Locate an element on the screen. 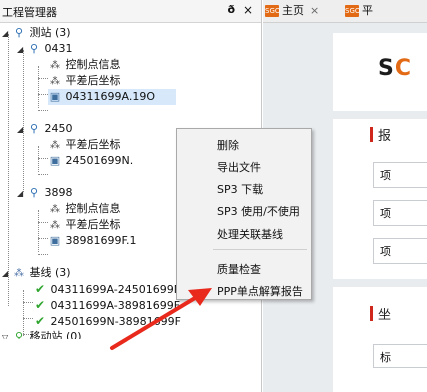 The height and width of the screenshot is (392, 427). annotation-arrow is located at coordinates (161, 319).